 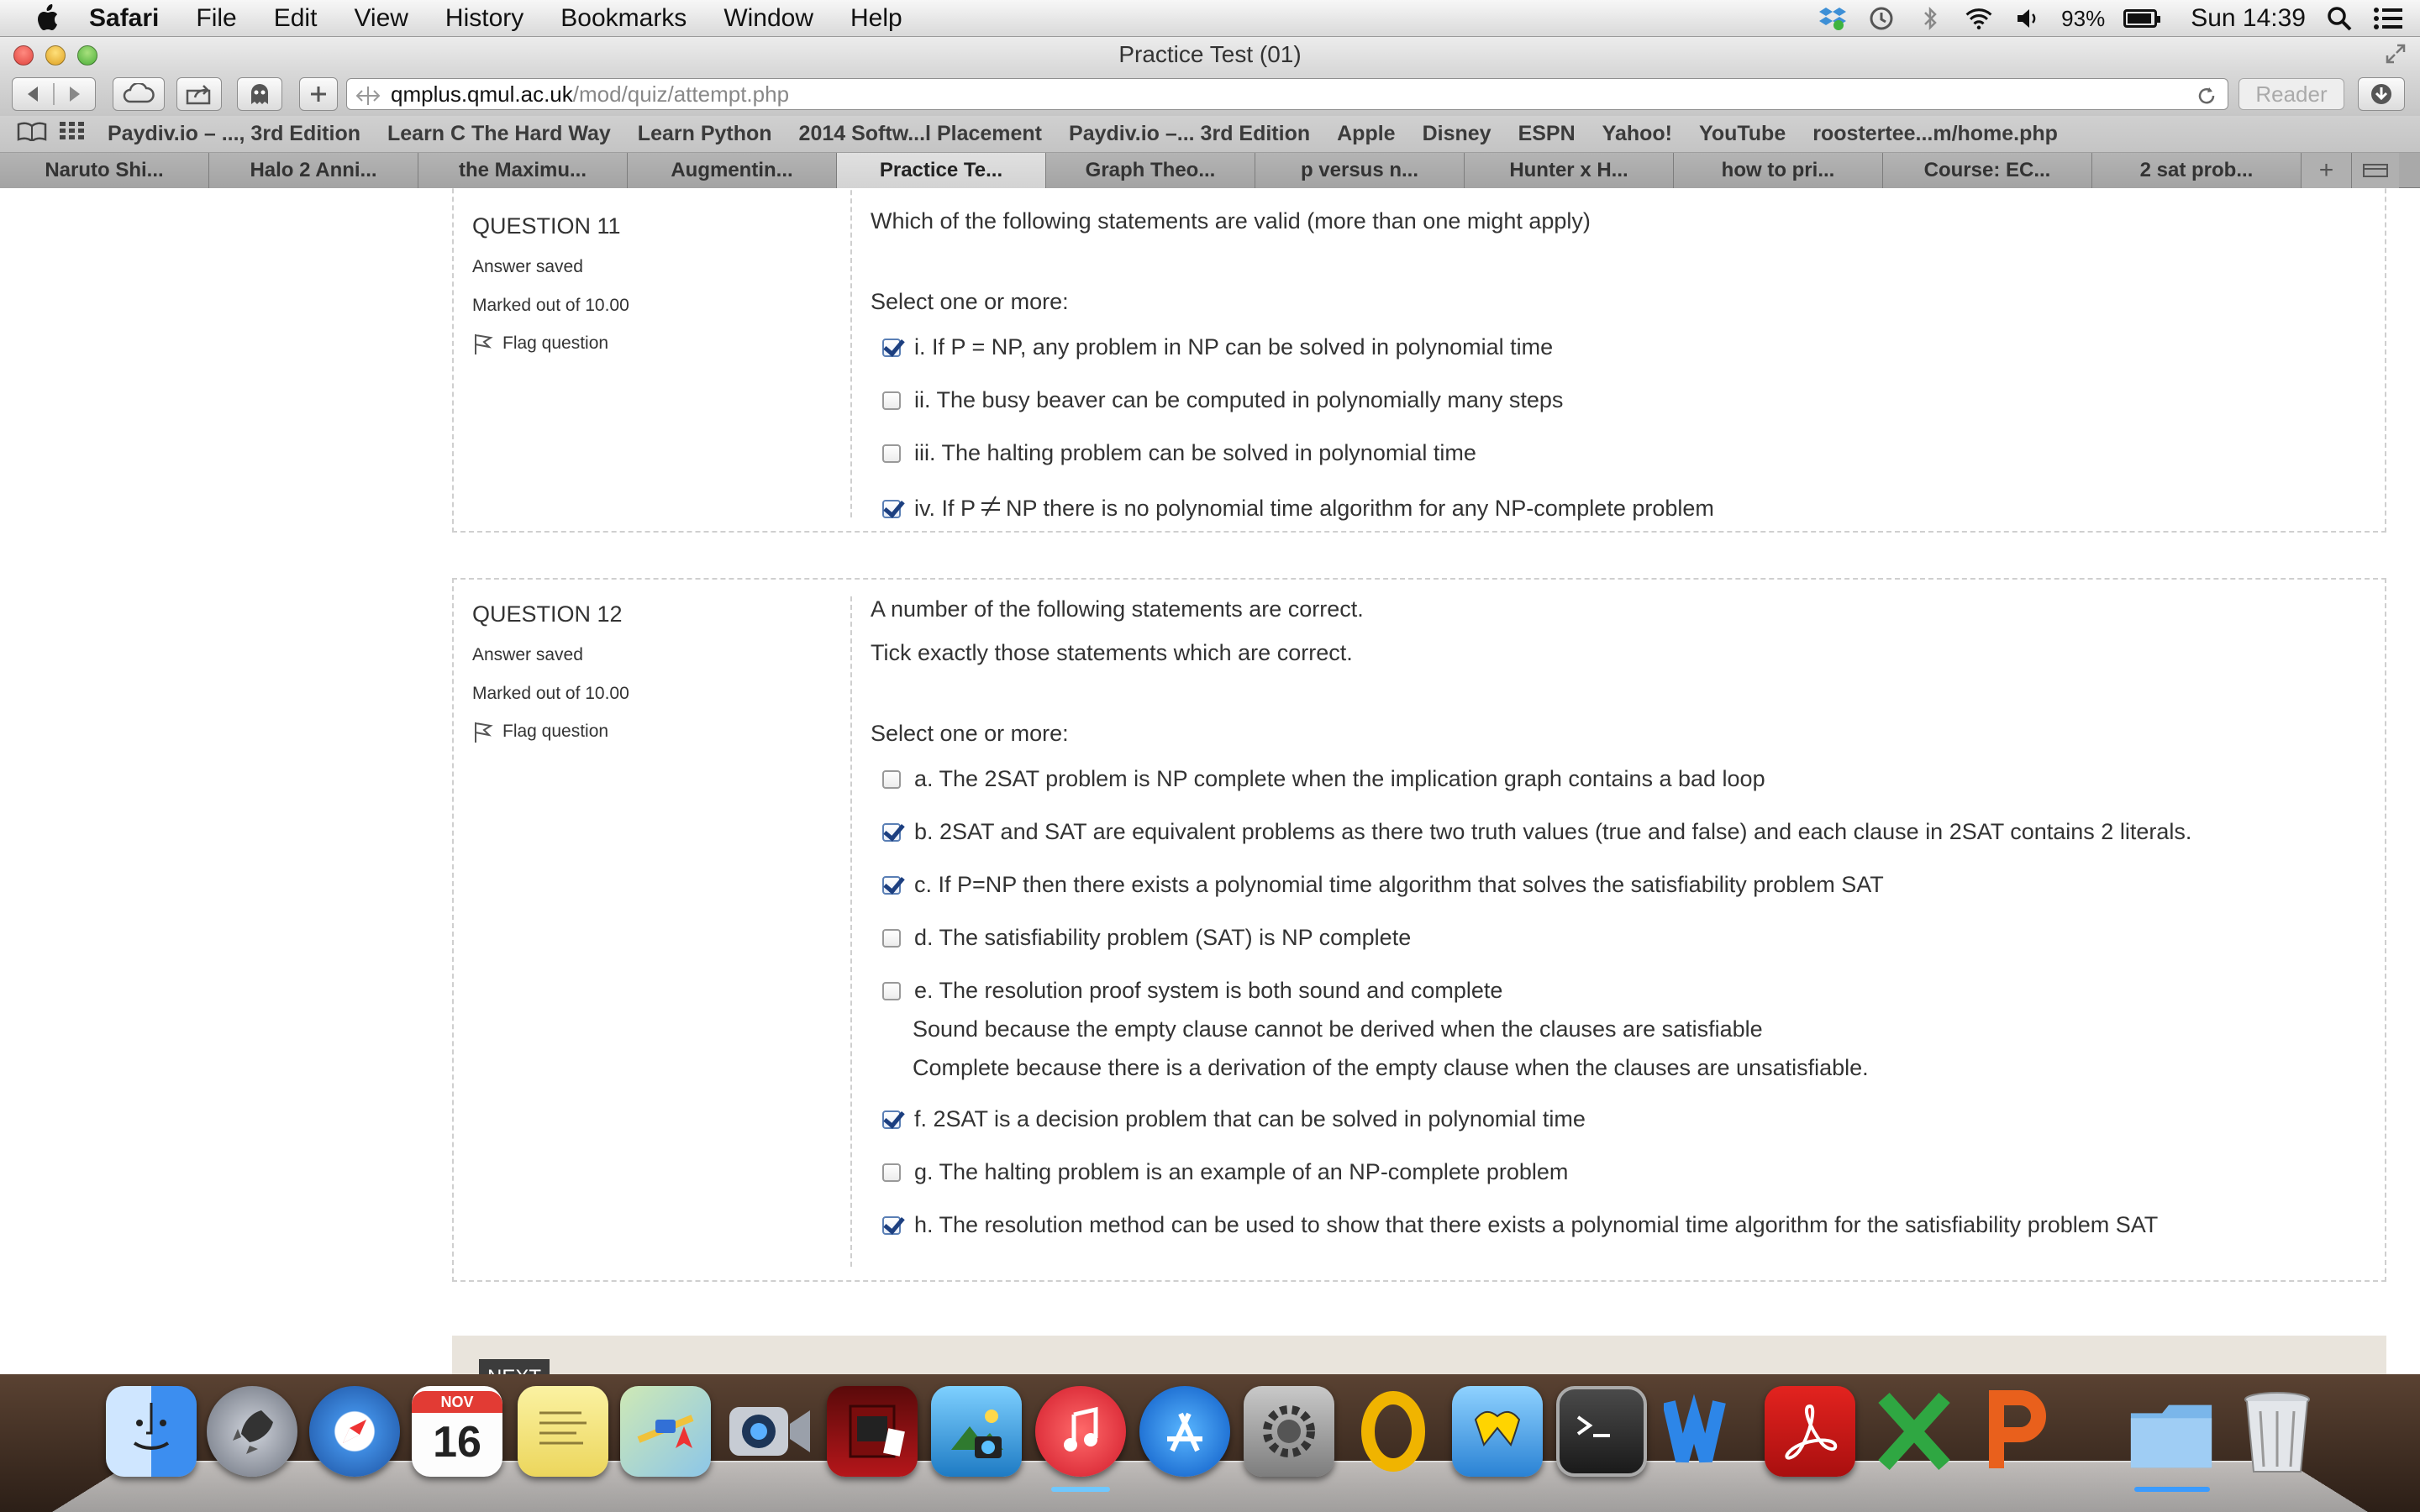 I want to click on system-preferences-icon, so click(x=1289, y=1431).